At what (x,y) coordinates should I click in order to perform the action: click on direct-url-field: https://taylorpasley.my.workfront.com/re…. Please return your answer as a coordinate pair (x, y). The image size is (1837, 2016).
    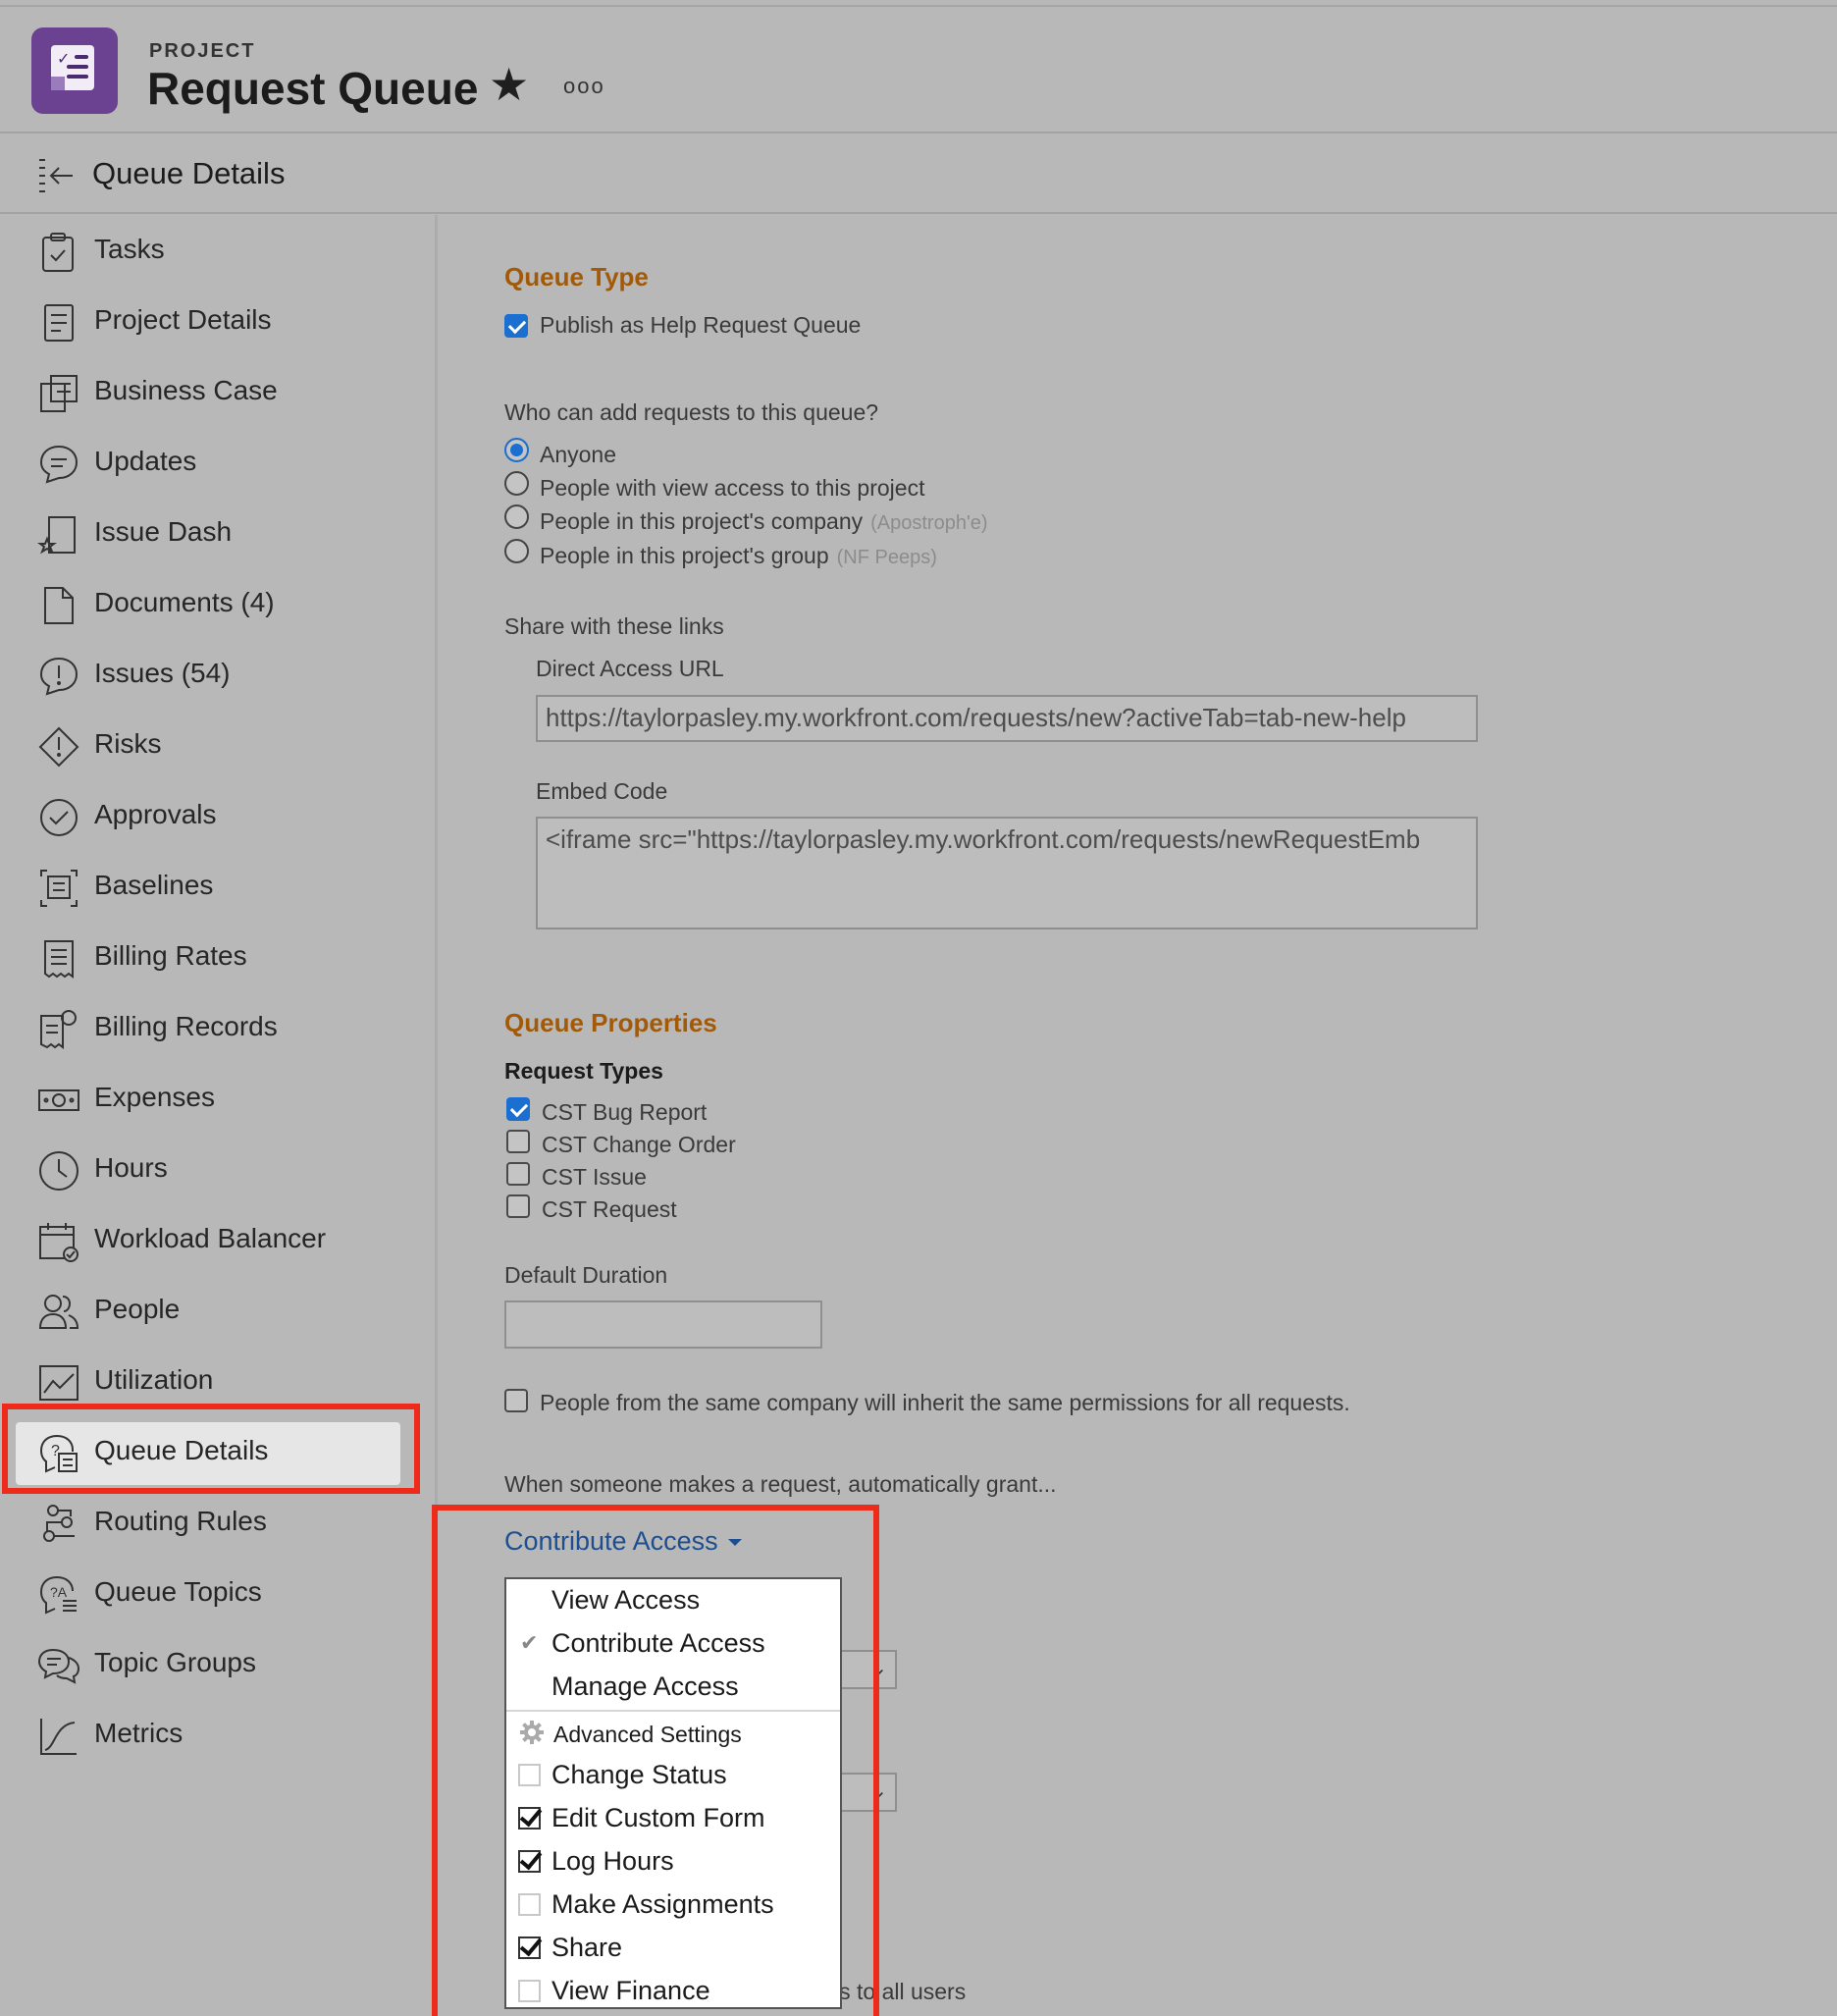
    Looking at the image, I should click on (1007, 718).